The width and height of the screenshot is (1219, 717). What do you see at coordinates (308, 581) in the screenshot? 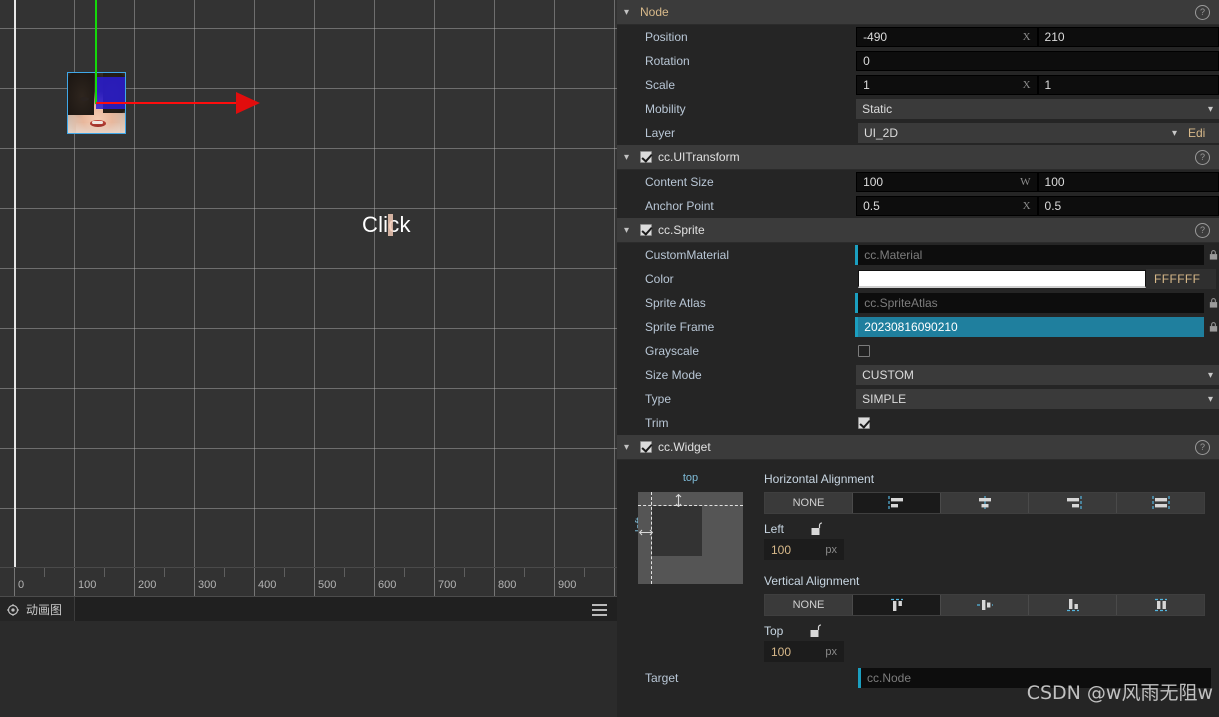
I see `horizontal-ruler: 01002003004005006007008009001` at bounding box center [308, 581].